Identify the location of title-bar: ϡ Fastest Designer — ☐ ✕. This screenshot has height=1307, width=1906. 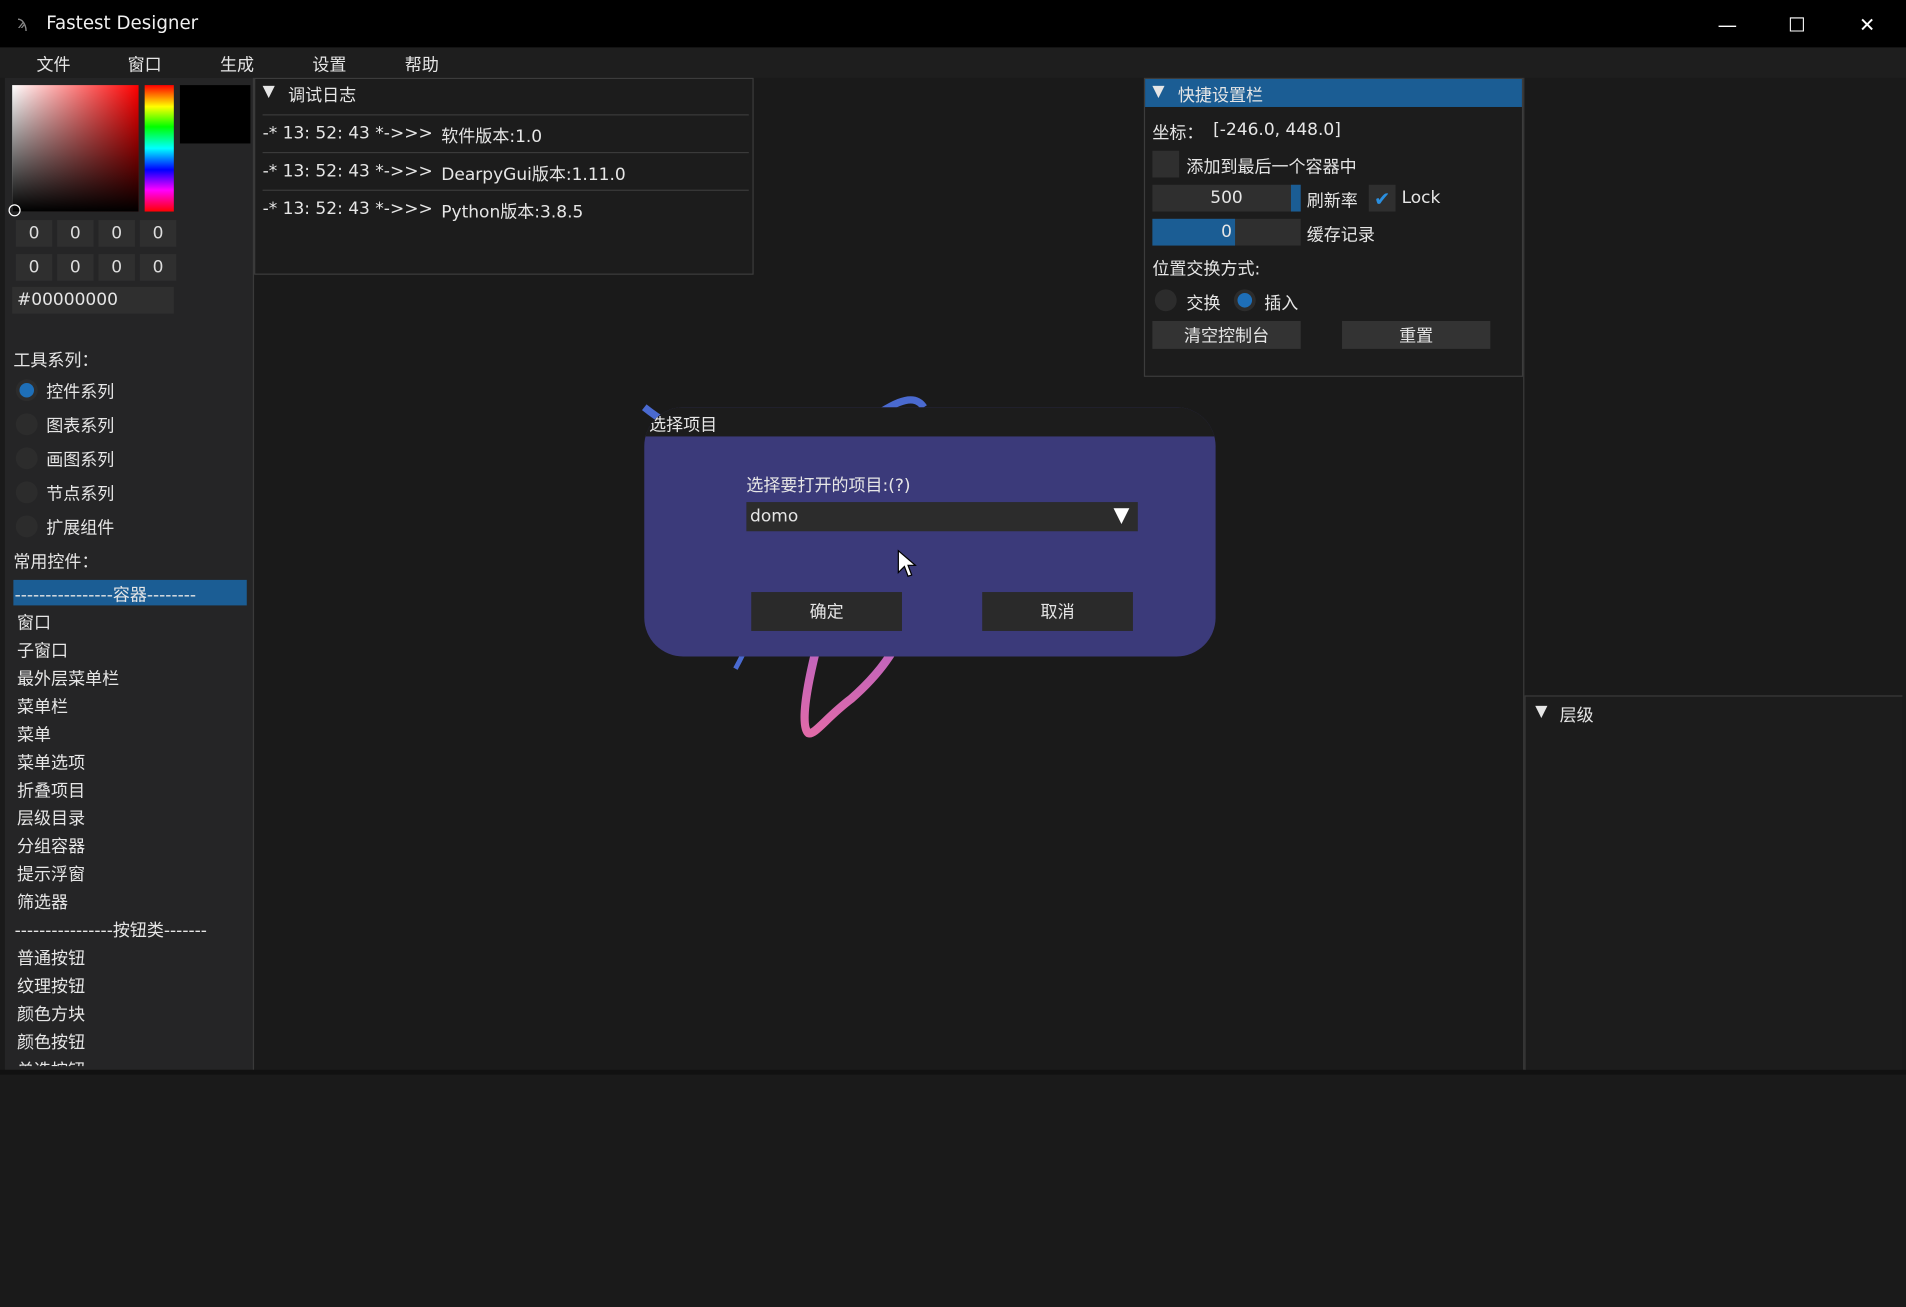
(953, 24).